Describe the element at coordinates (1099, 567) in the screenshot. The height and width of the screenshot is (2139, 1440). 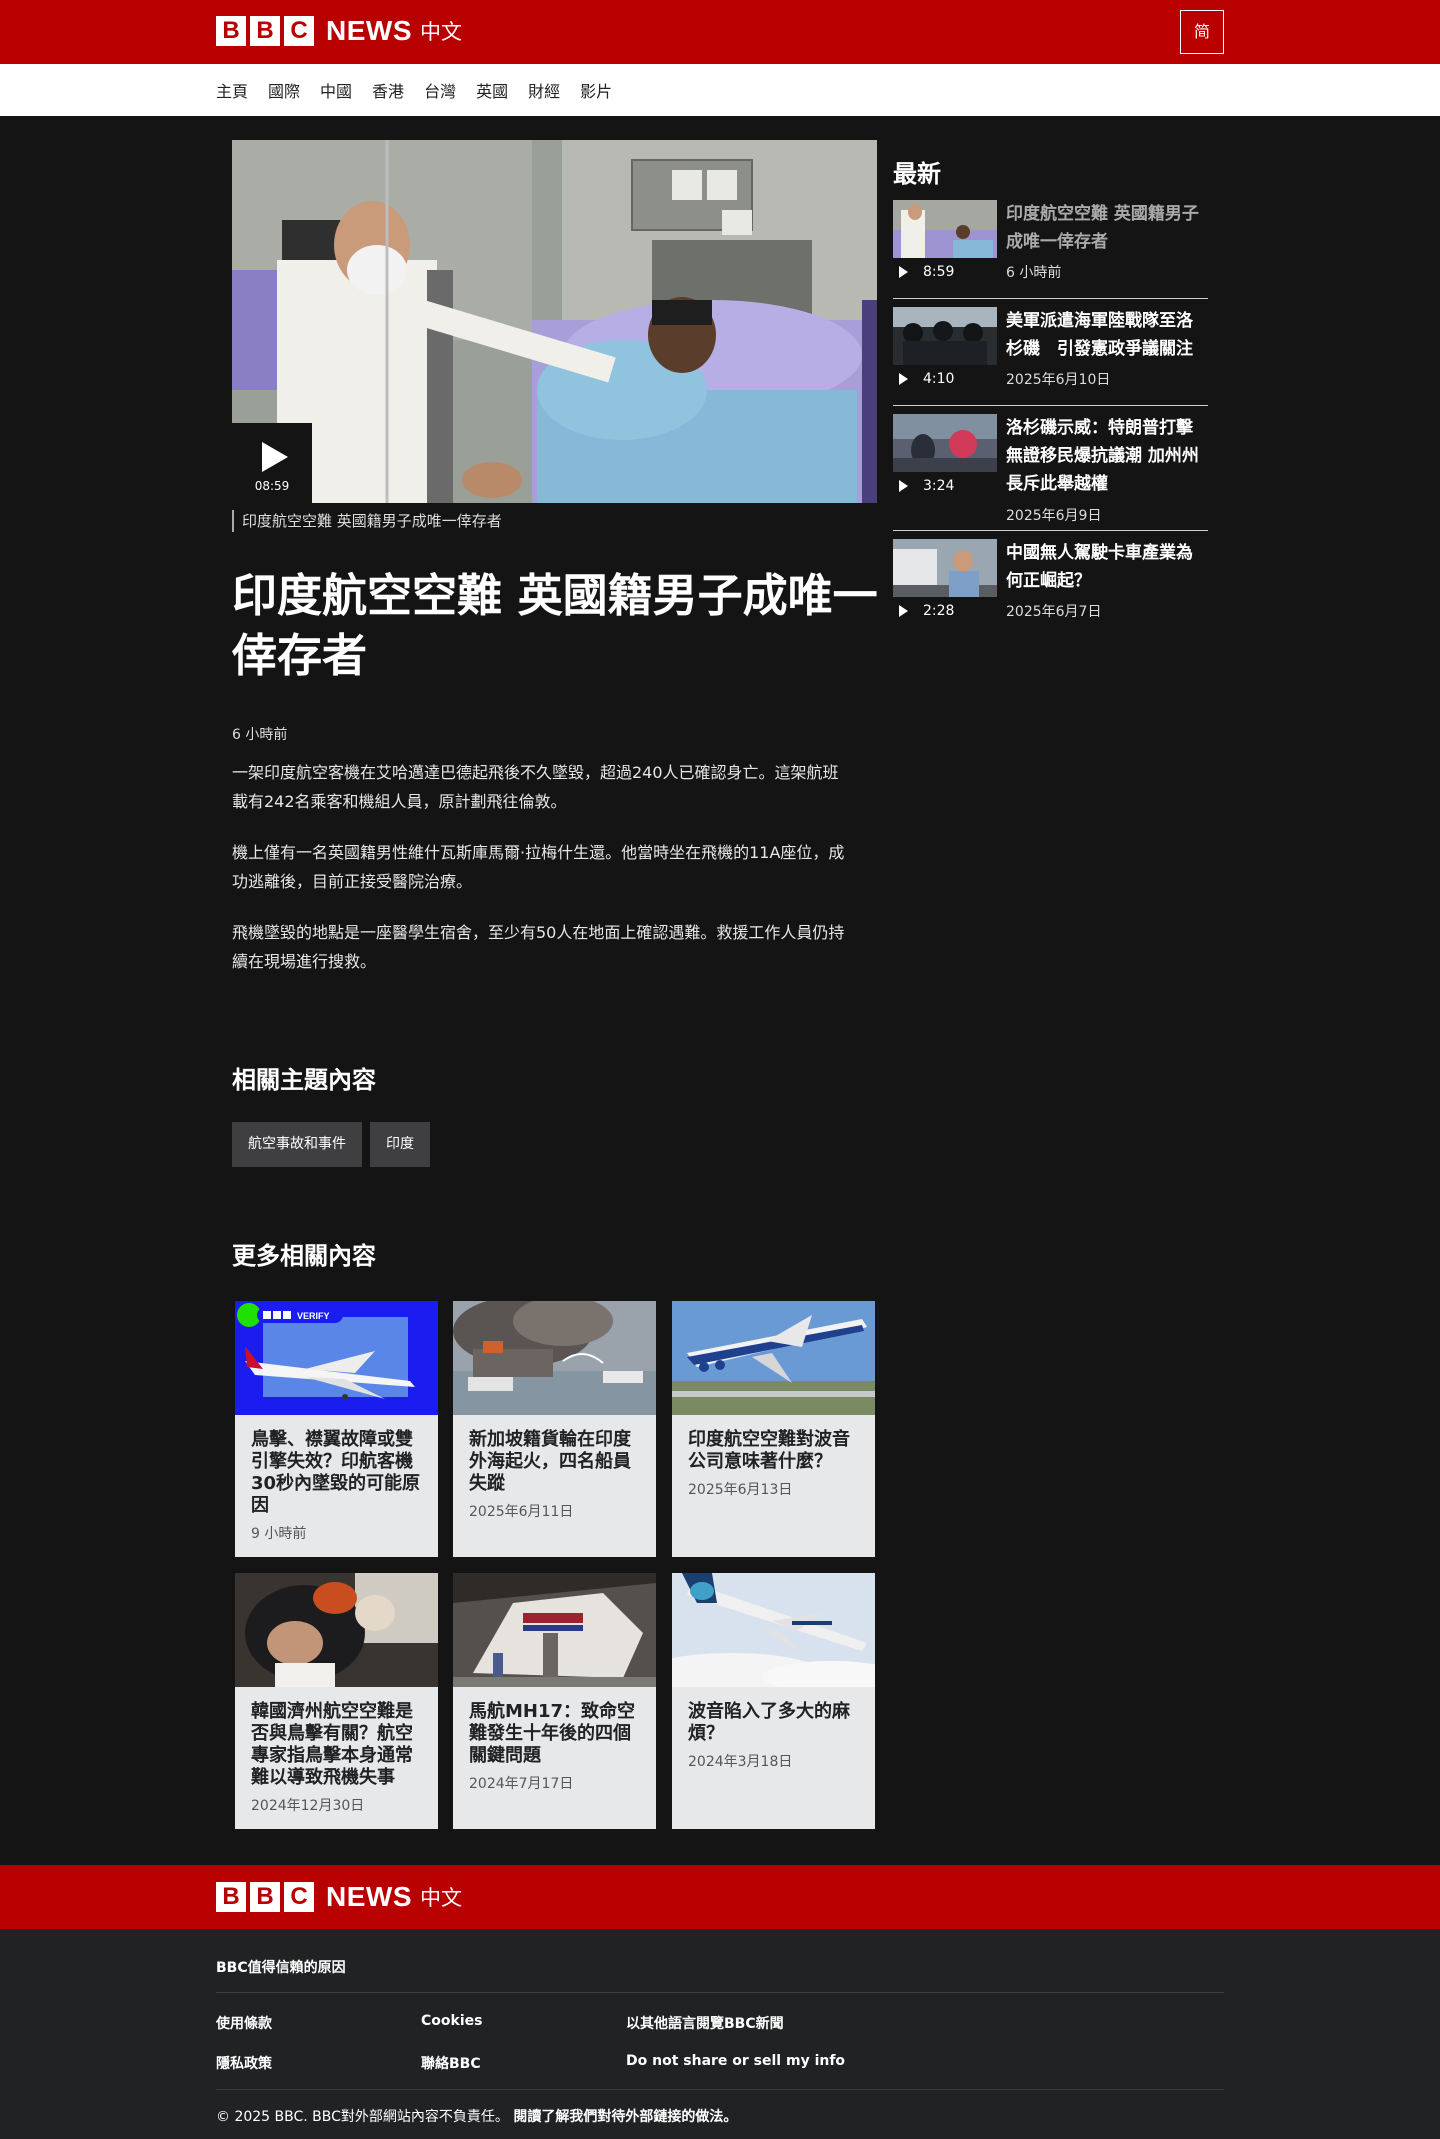
I see `latest-item-title: 中國無人駕駛卡車產業為何正崛起？` at that location.